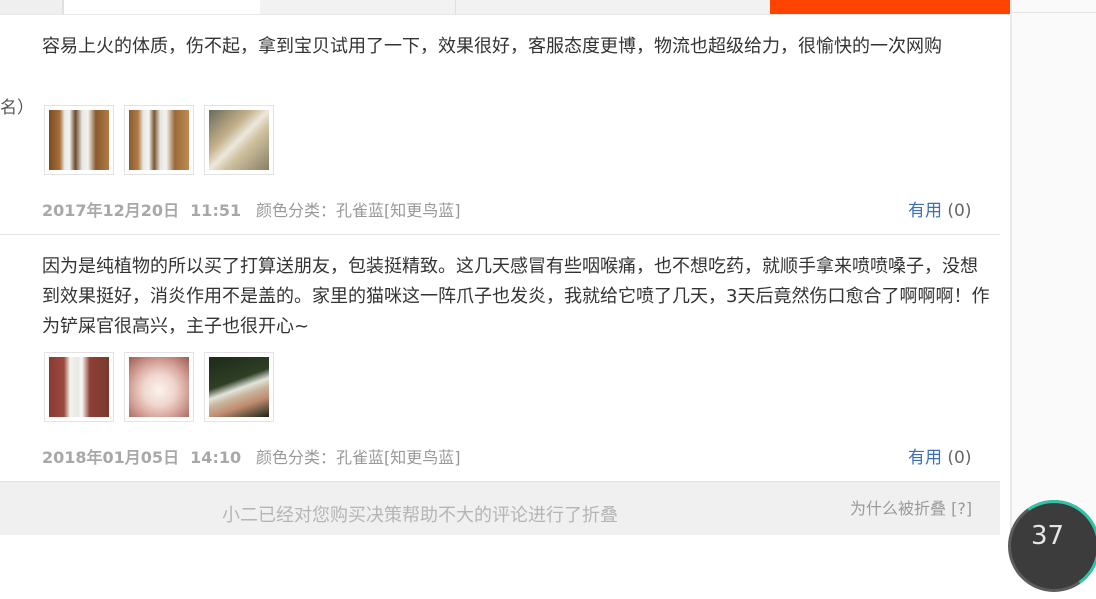 The image size is (1096, 599). What do you see at coordinates (890, 7) in the screenshot?
I see `orange-action-bar` at bounding box center [890, 7].